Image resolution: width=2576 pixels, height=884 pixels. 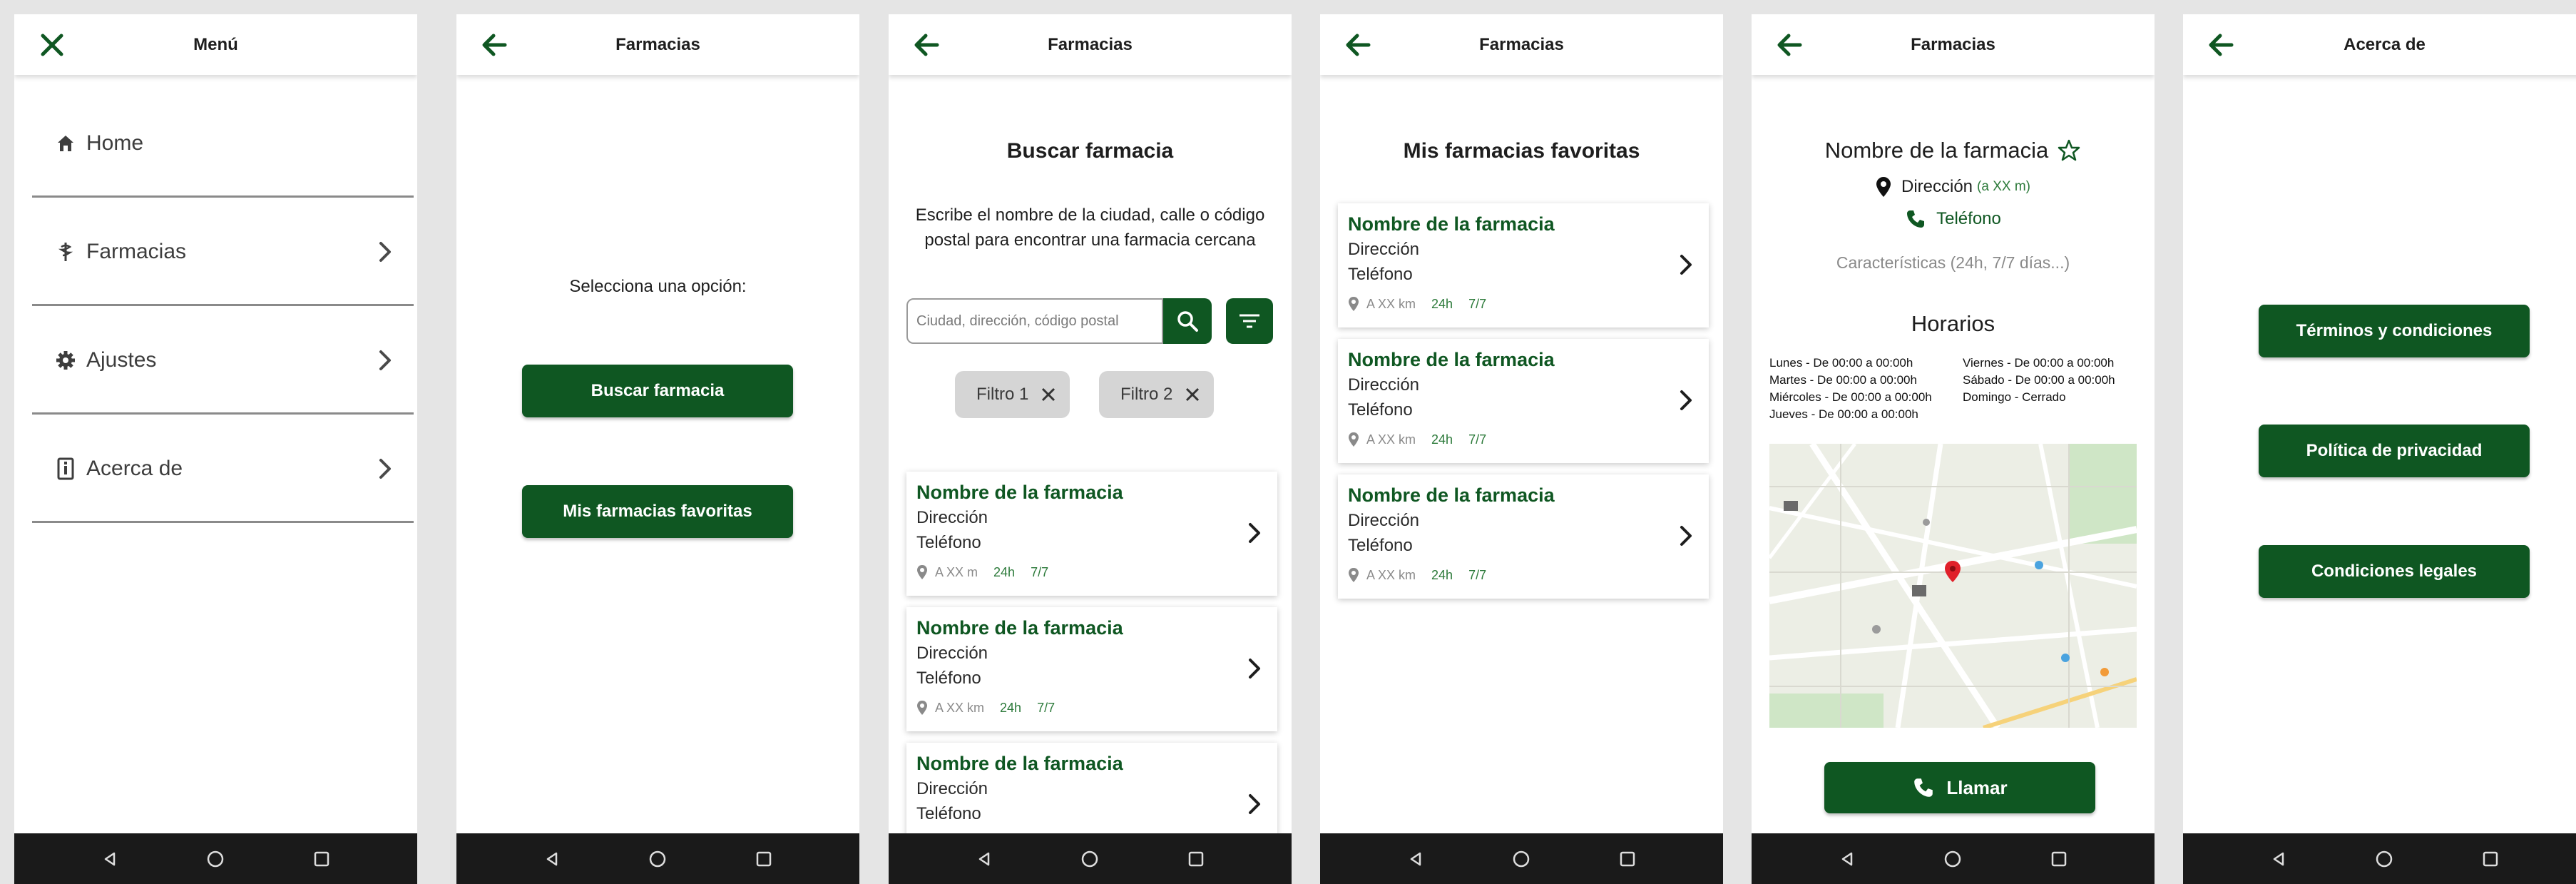 I want to click on pharmacy-icon, so click(x=65, y=252).